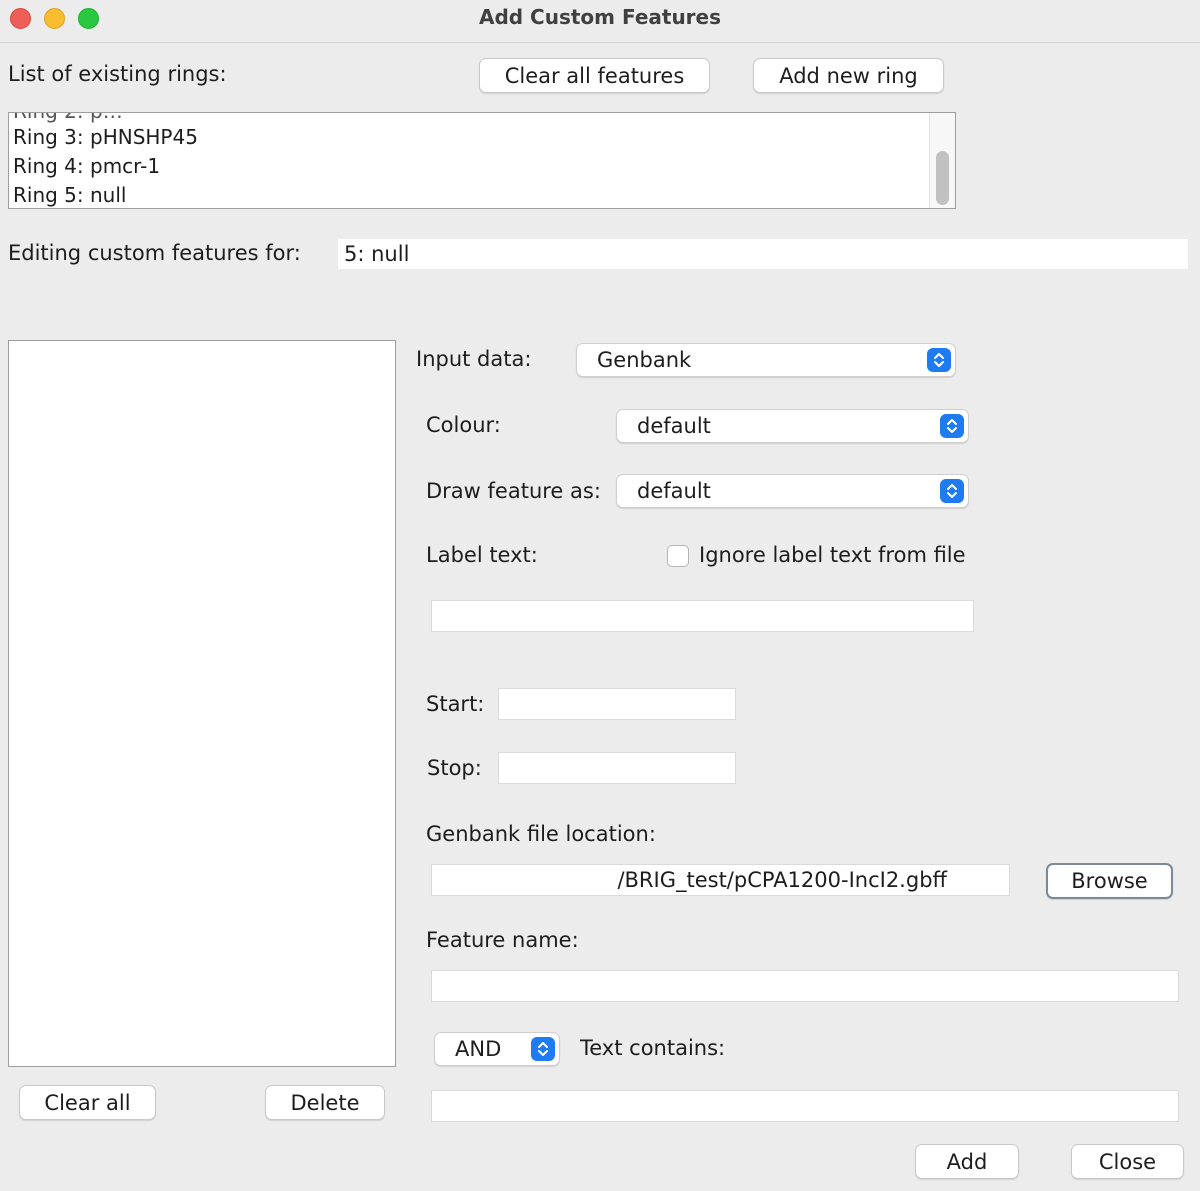 The width and height of the screenshot is (1200, 1191). Describe the element at coordinates (454, 768) in the screenshot. I see `stop-label: Stop:` at that location.